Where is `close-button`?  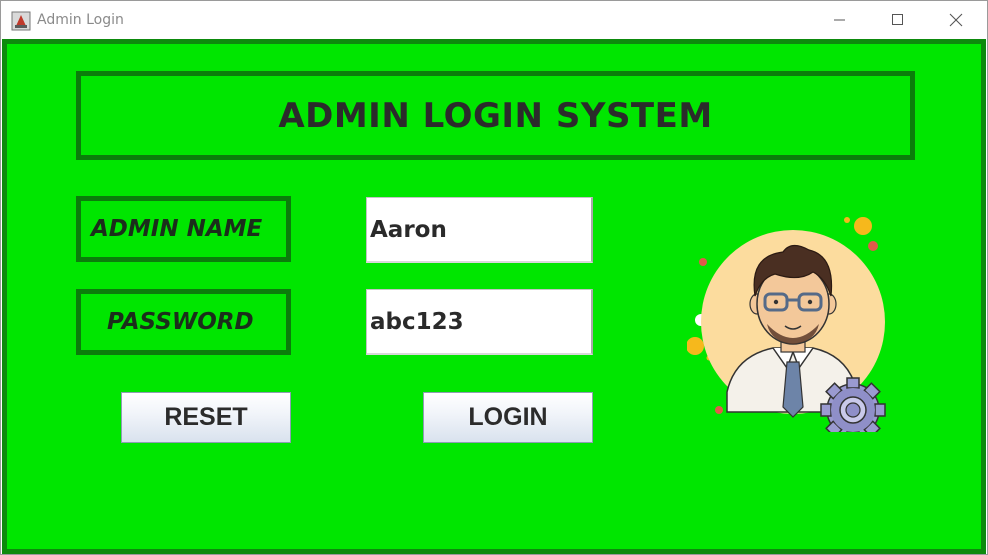
close-button is located at coordinates (956, 20).